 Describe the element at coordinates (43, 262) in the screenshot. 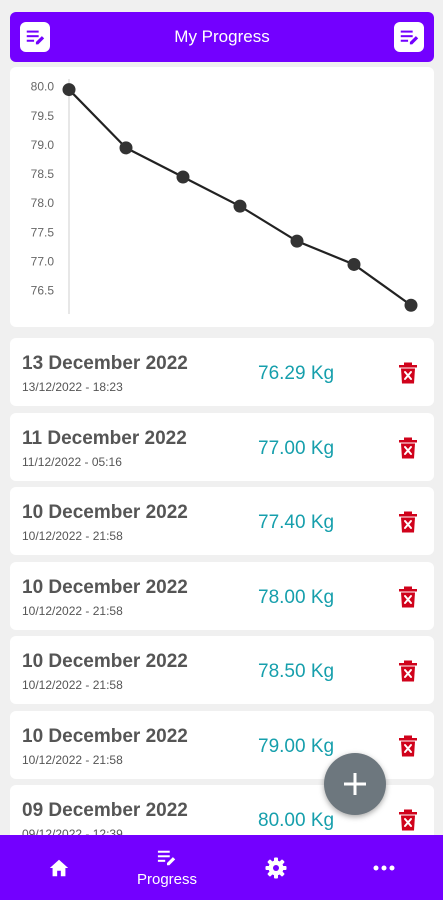

I see `y-tick-label: 77.0` at that location.